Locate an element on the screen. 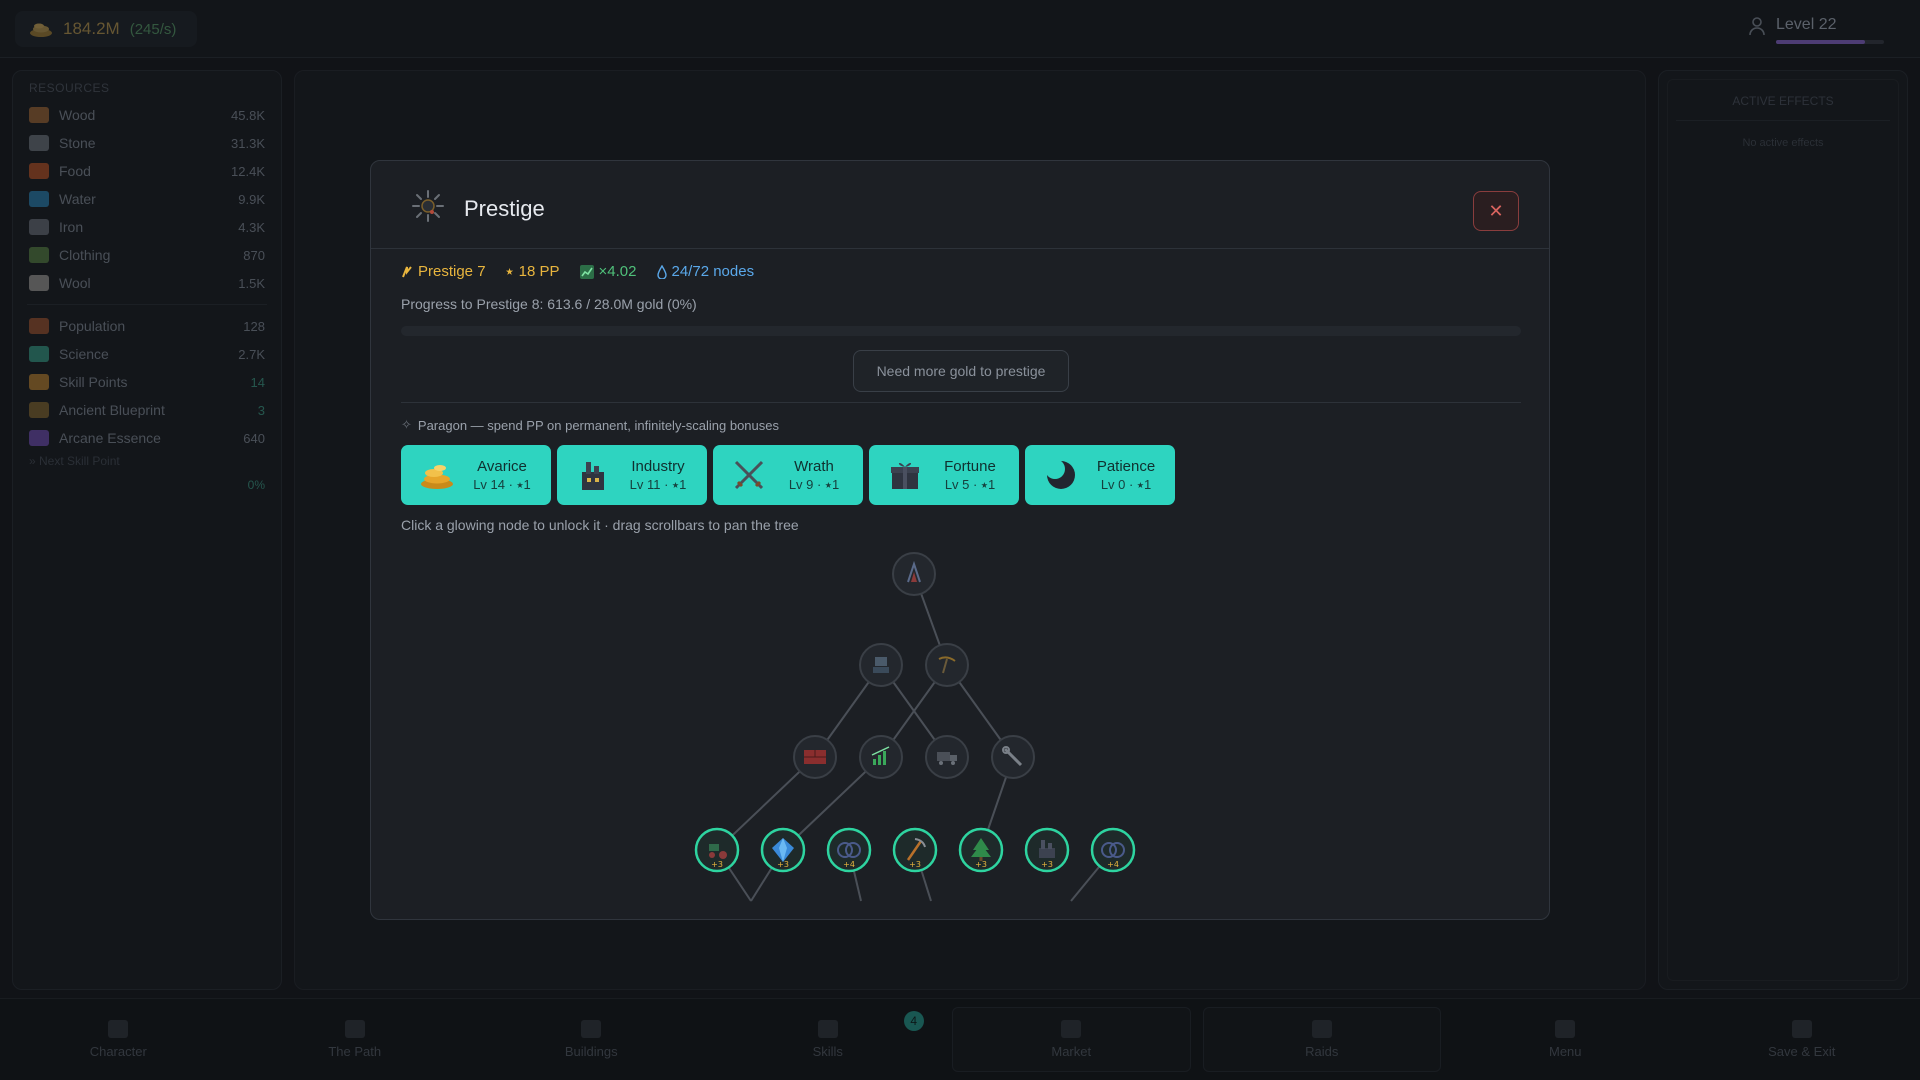 This screenshot has height=1080, width=1920. paragon-card-wrath: Wrath Lv 9 · ⭑1 is located at coordinates (788, 475).